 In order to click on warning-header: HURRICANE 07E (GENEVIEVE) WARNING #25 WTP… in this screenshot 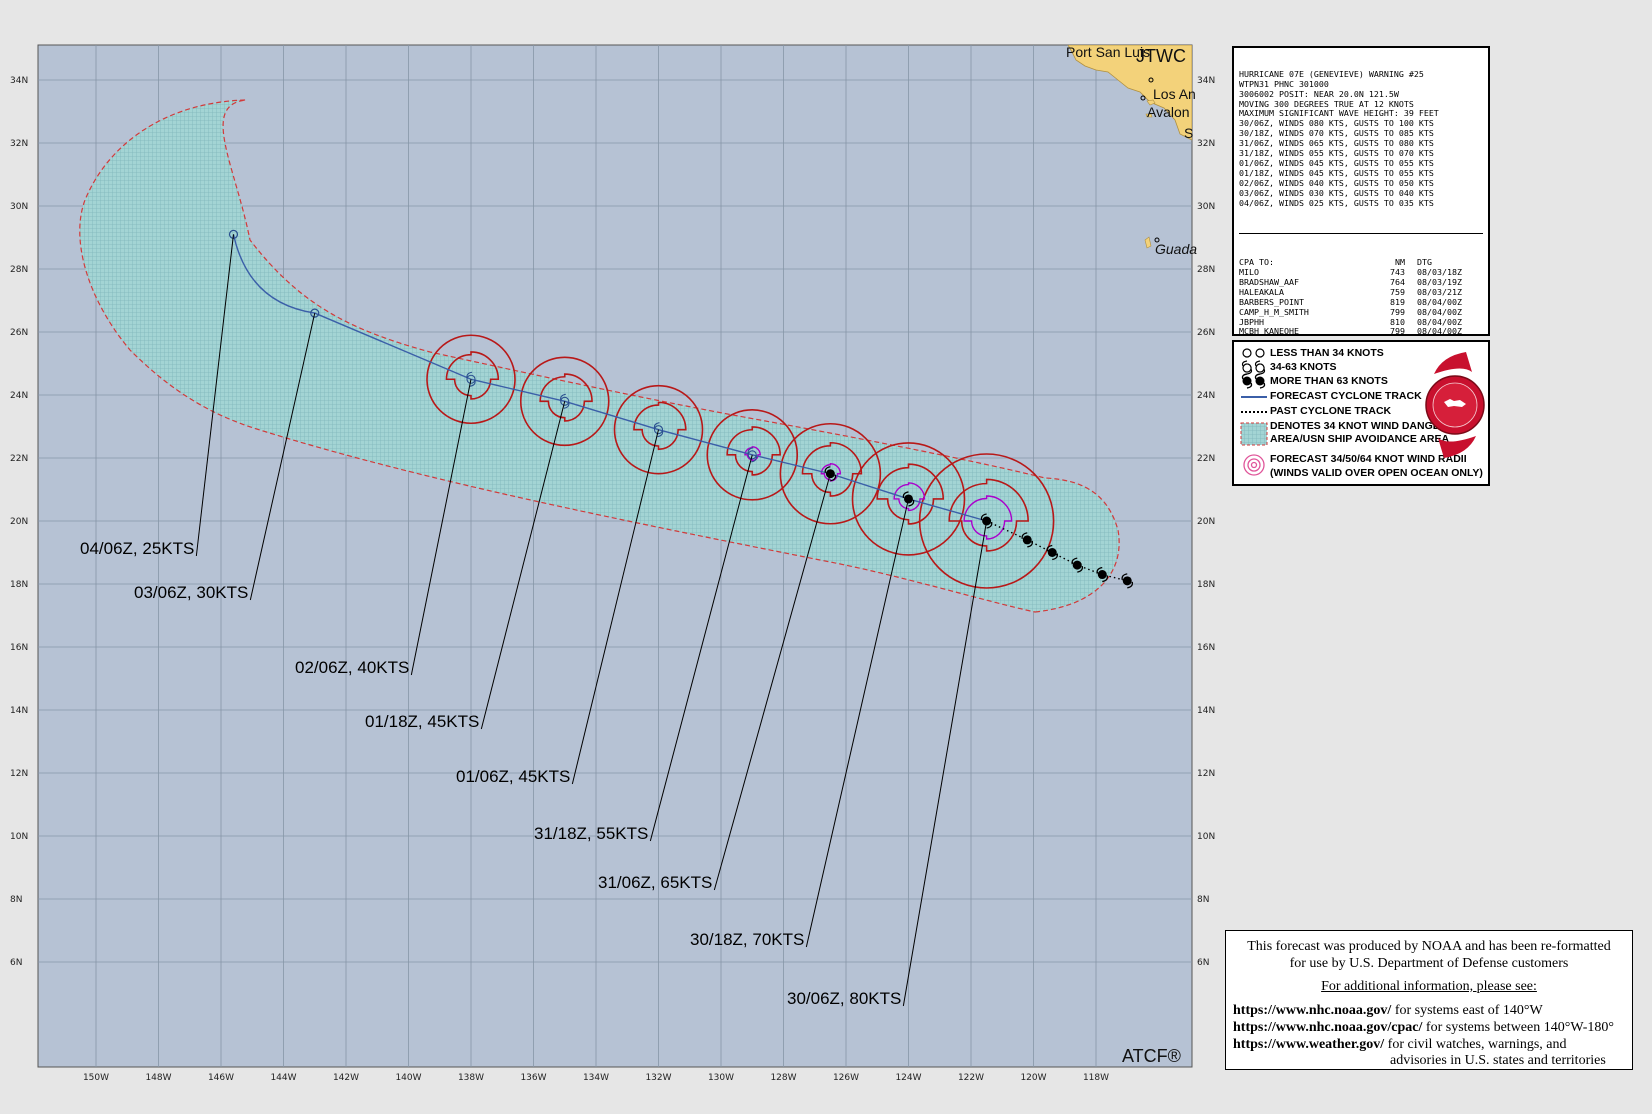, I will do `click(1361, 139)`.